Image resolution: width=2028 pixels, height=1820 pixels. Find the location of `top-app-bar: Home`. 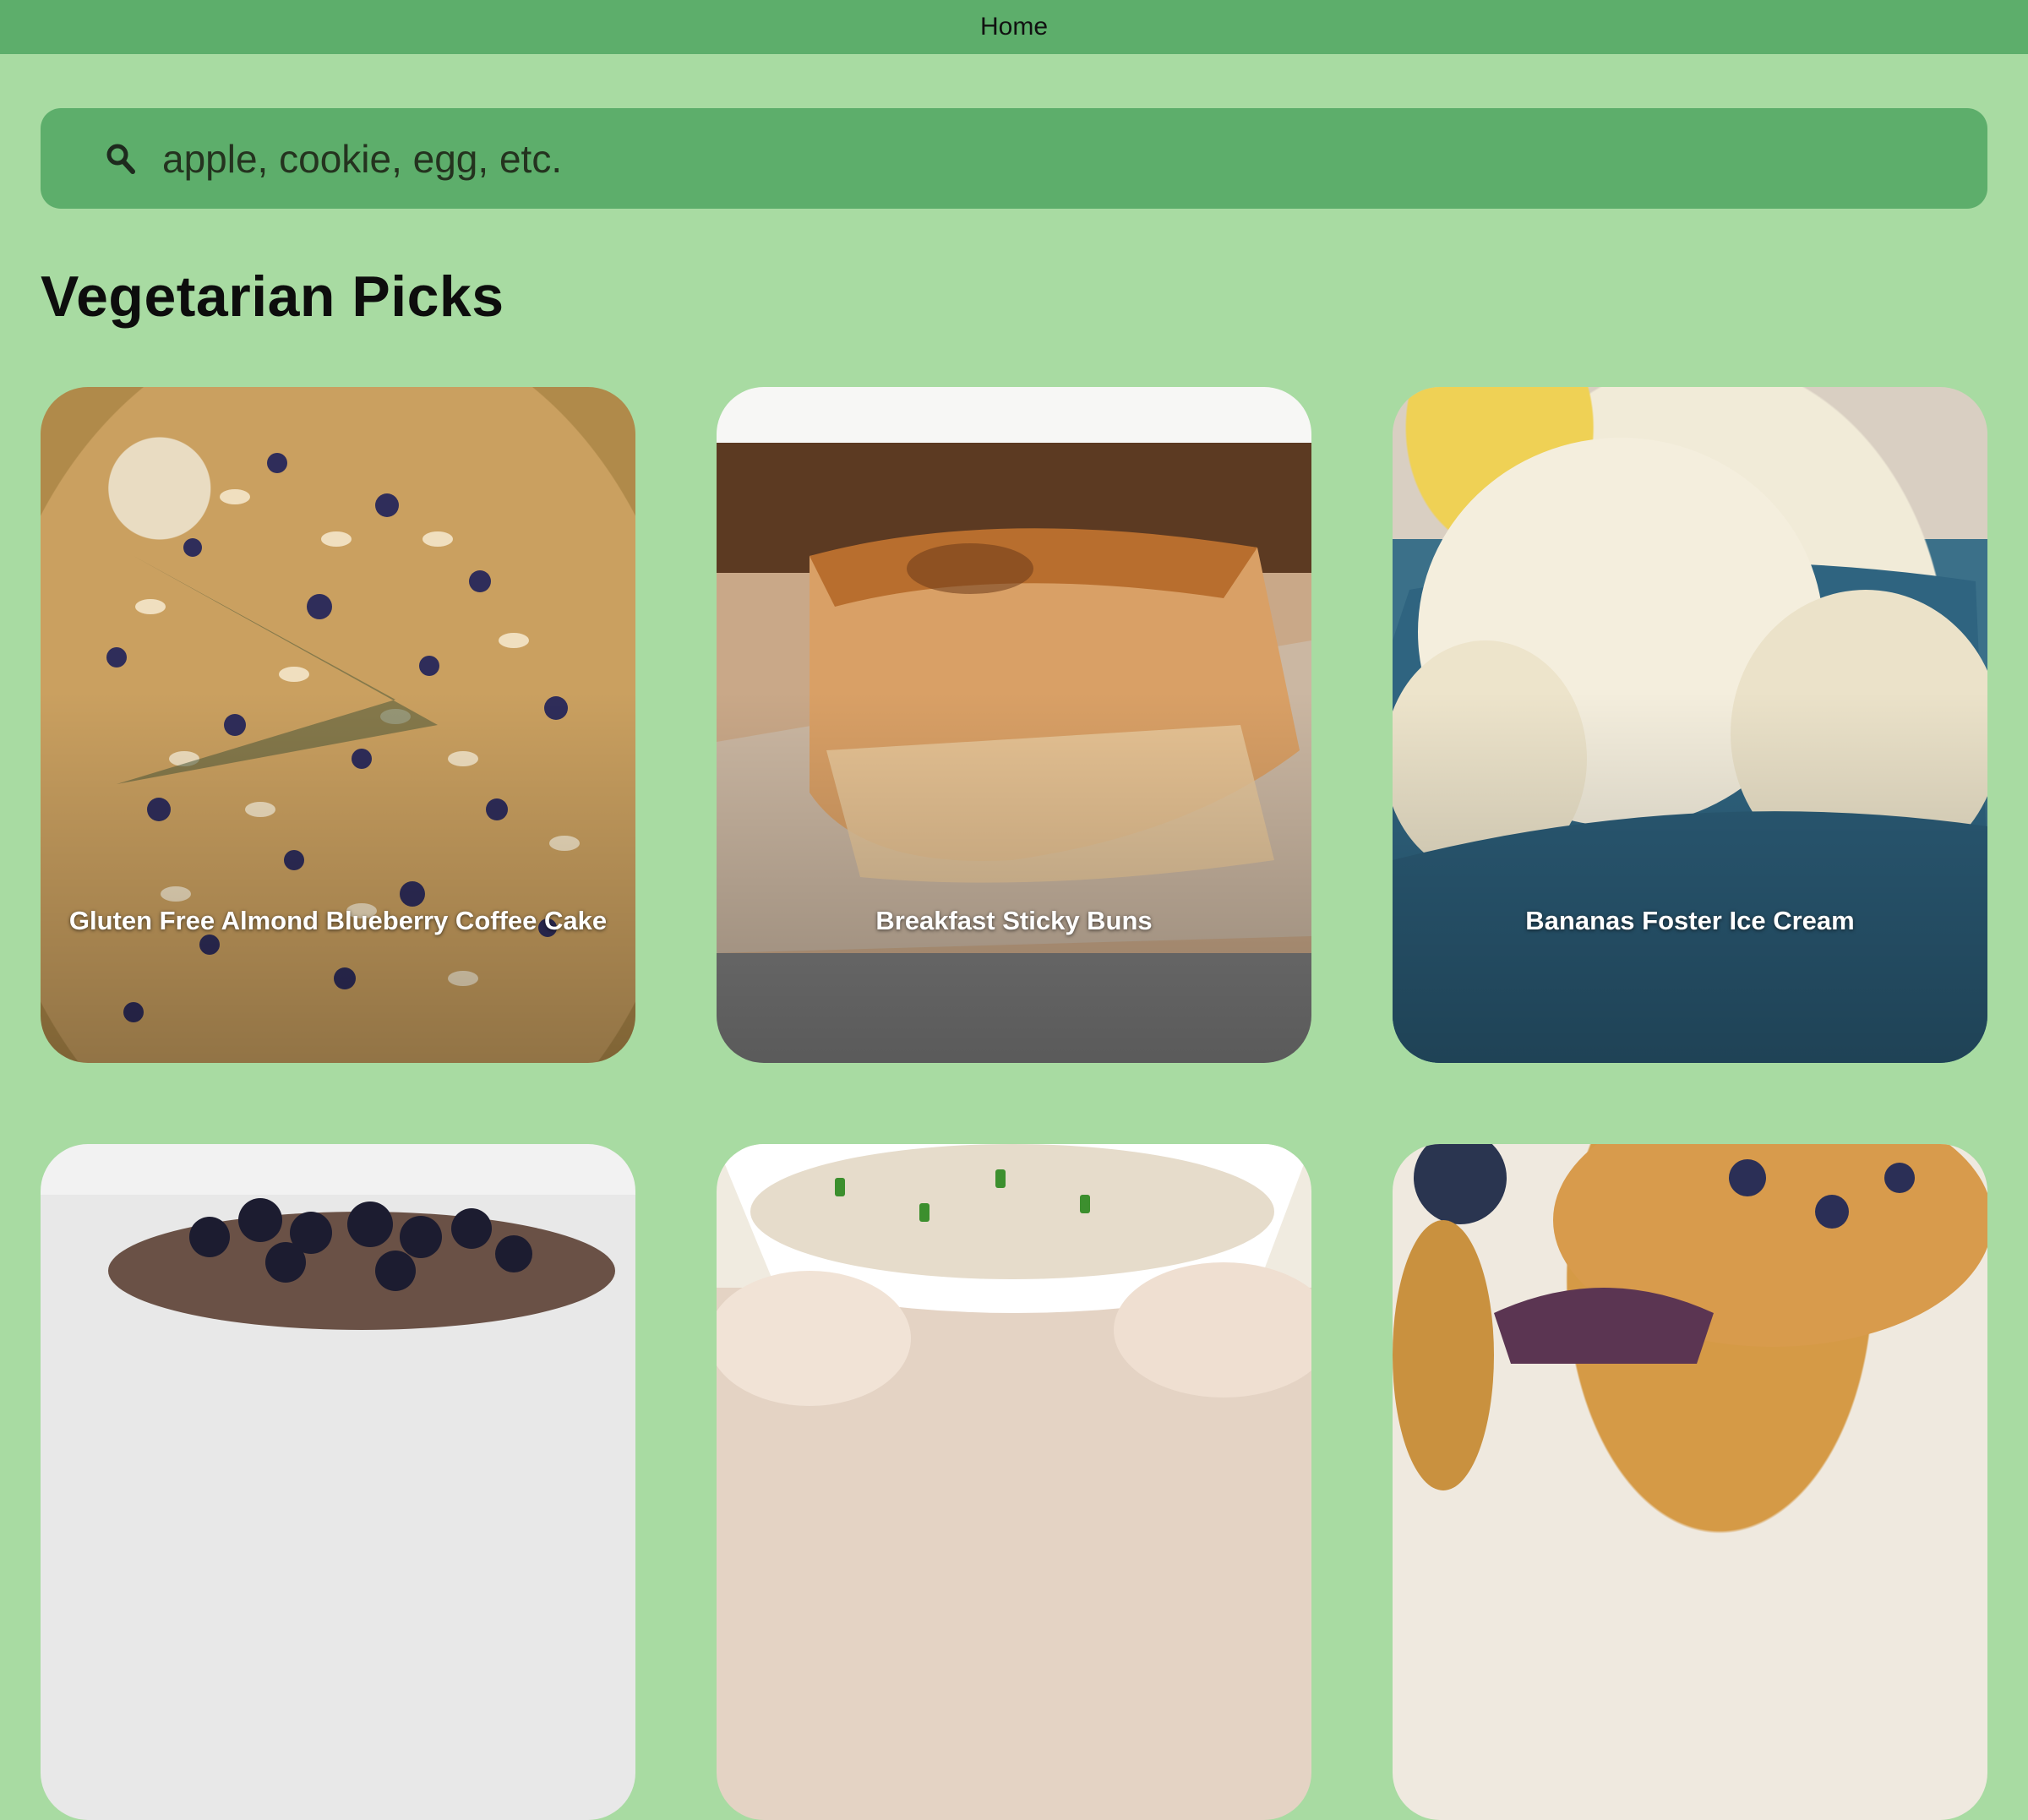

top-app-bar: Home is located at coordinates (1014, 27).